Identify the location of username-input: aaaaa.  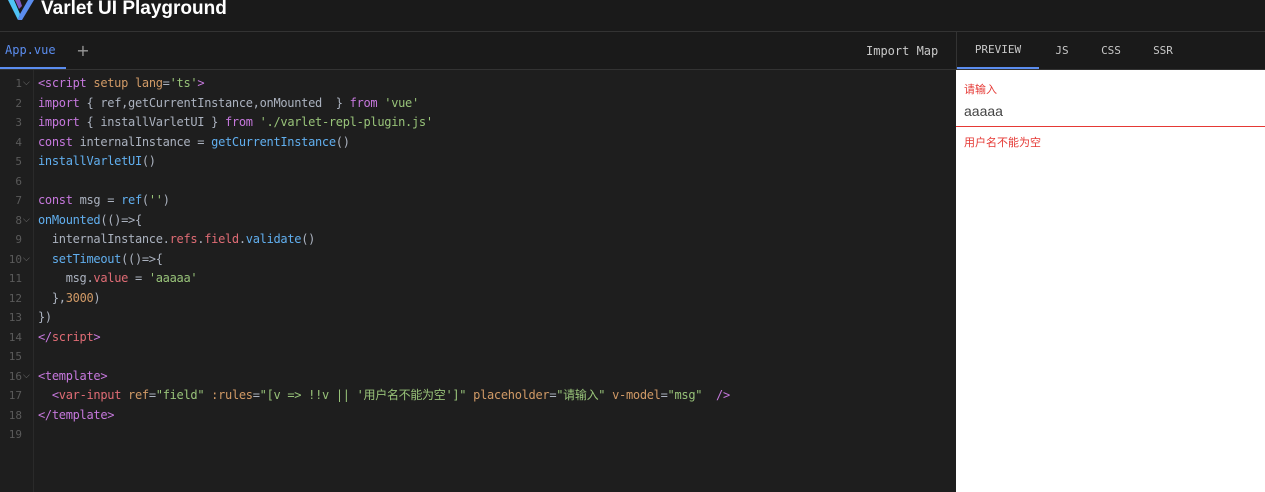
(983, 111).